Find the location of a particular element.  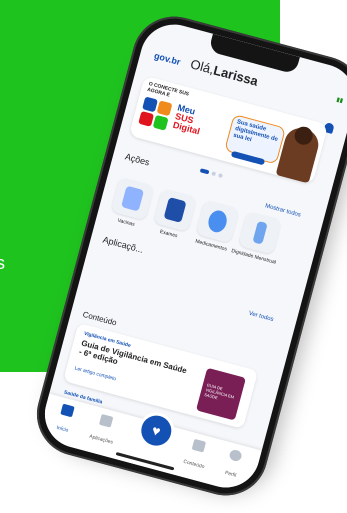

status-signal-icon: ▮▮ is located at coordinates (339, 101).